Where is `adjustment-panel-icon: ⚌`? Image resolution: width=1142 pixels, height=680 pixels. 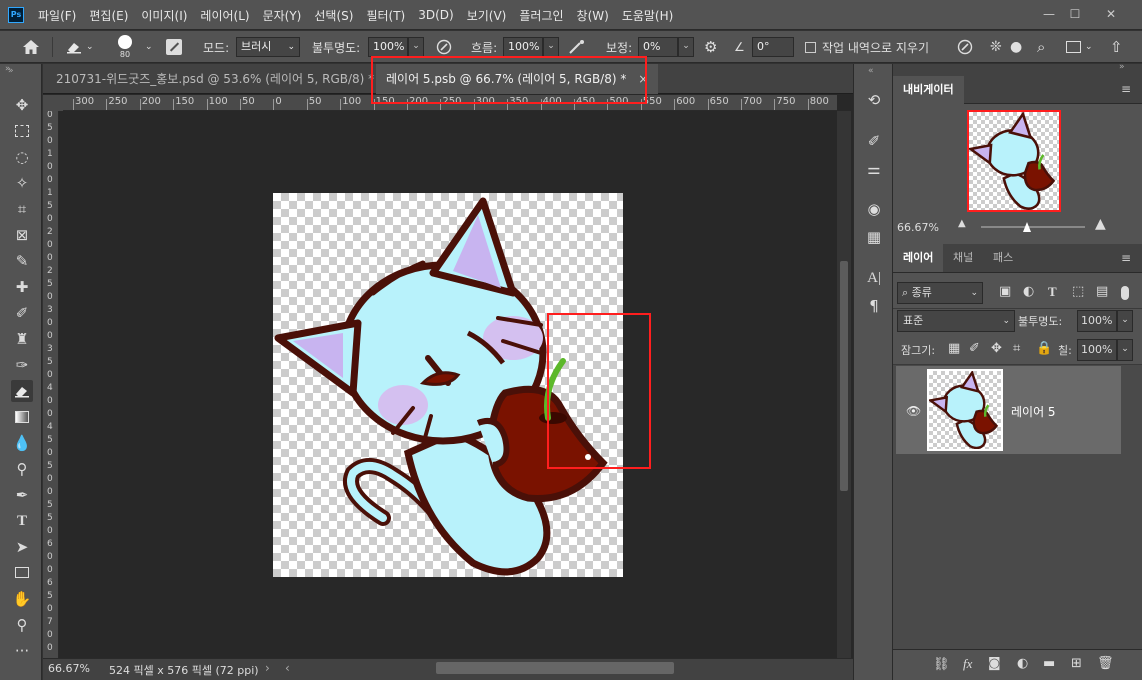
adjustment-panel-icon: ⚌ is located at coordinates (874, 169).